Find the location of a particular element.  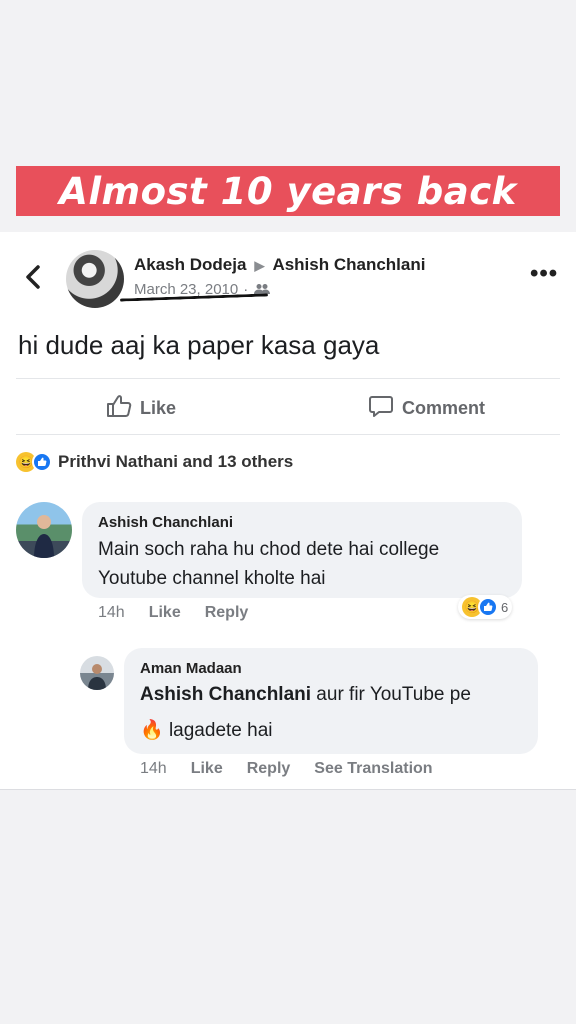

reply-meta: 14h Like Reply See Translation is located at coordinates (286, 769).